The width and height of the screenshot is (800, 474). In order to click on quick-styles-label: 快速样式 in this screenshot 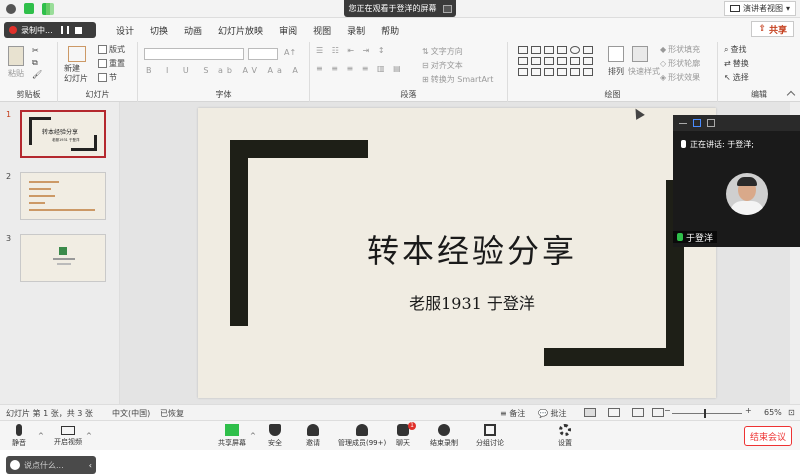, I will do `click(644, 71)`.